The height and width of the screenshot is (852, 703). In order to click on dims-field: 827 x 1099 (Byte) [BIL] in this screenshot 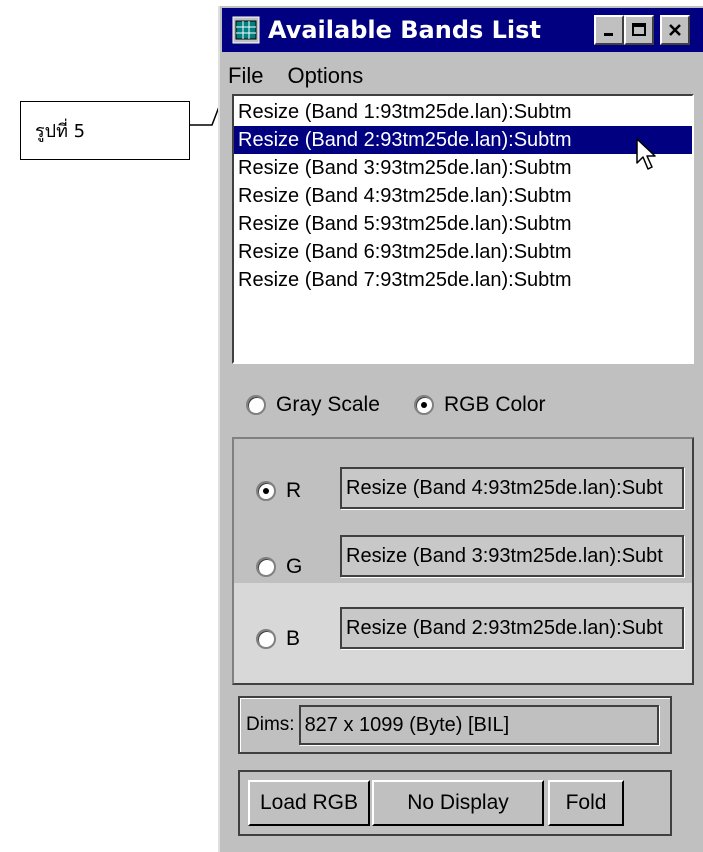, I will do `click(478, 725)`.